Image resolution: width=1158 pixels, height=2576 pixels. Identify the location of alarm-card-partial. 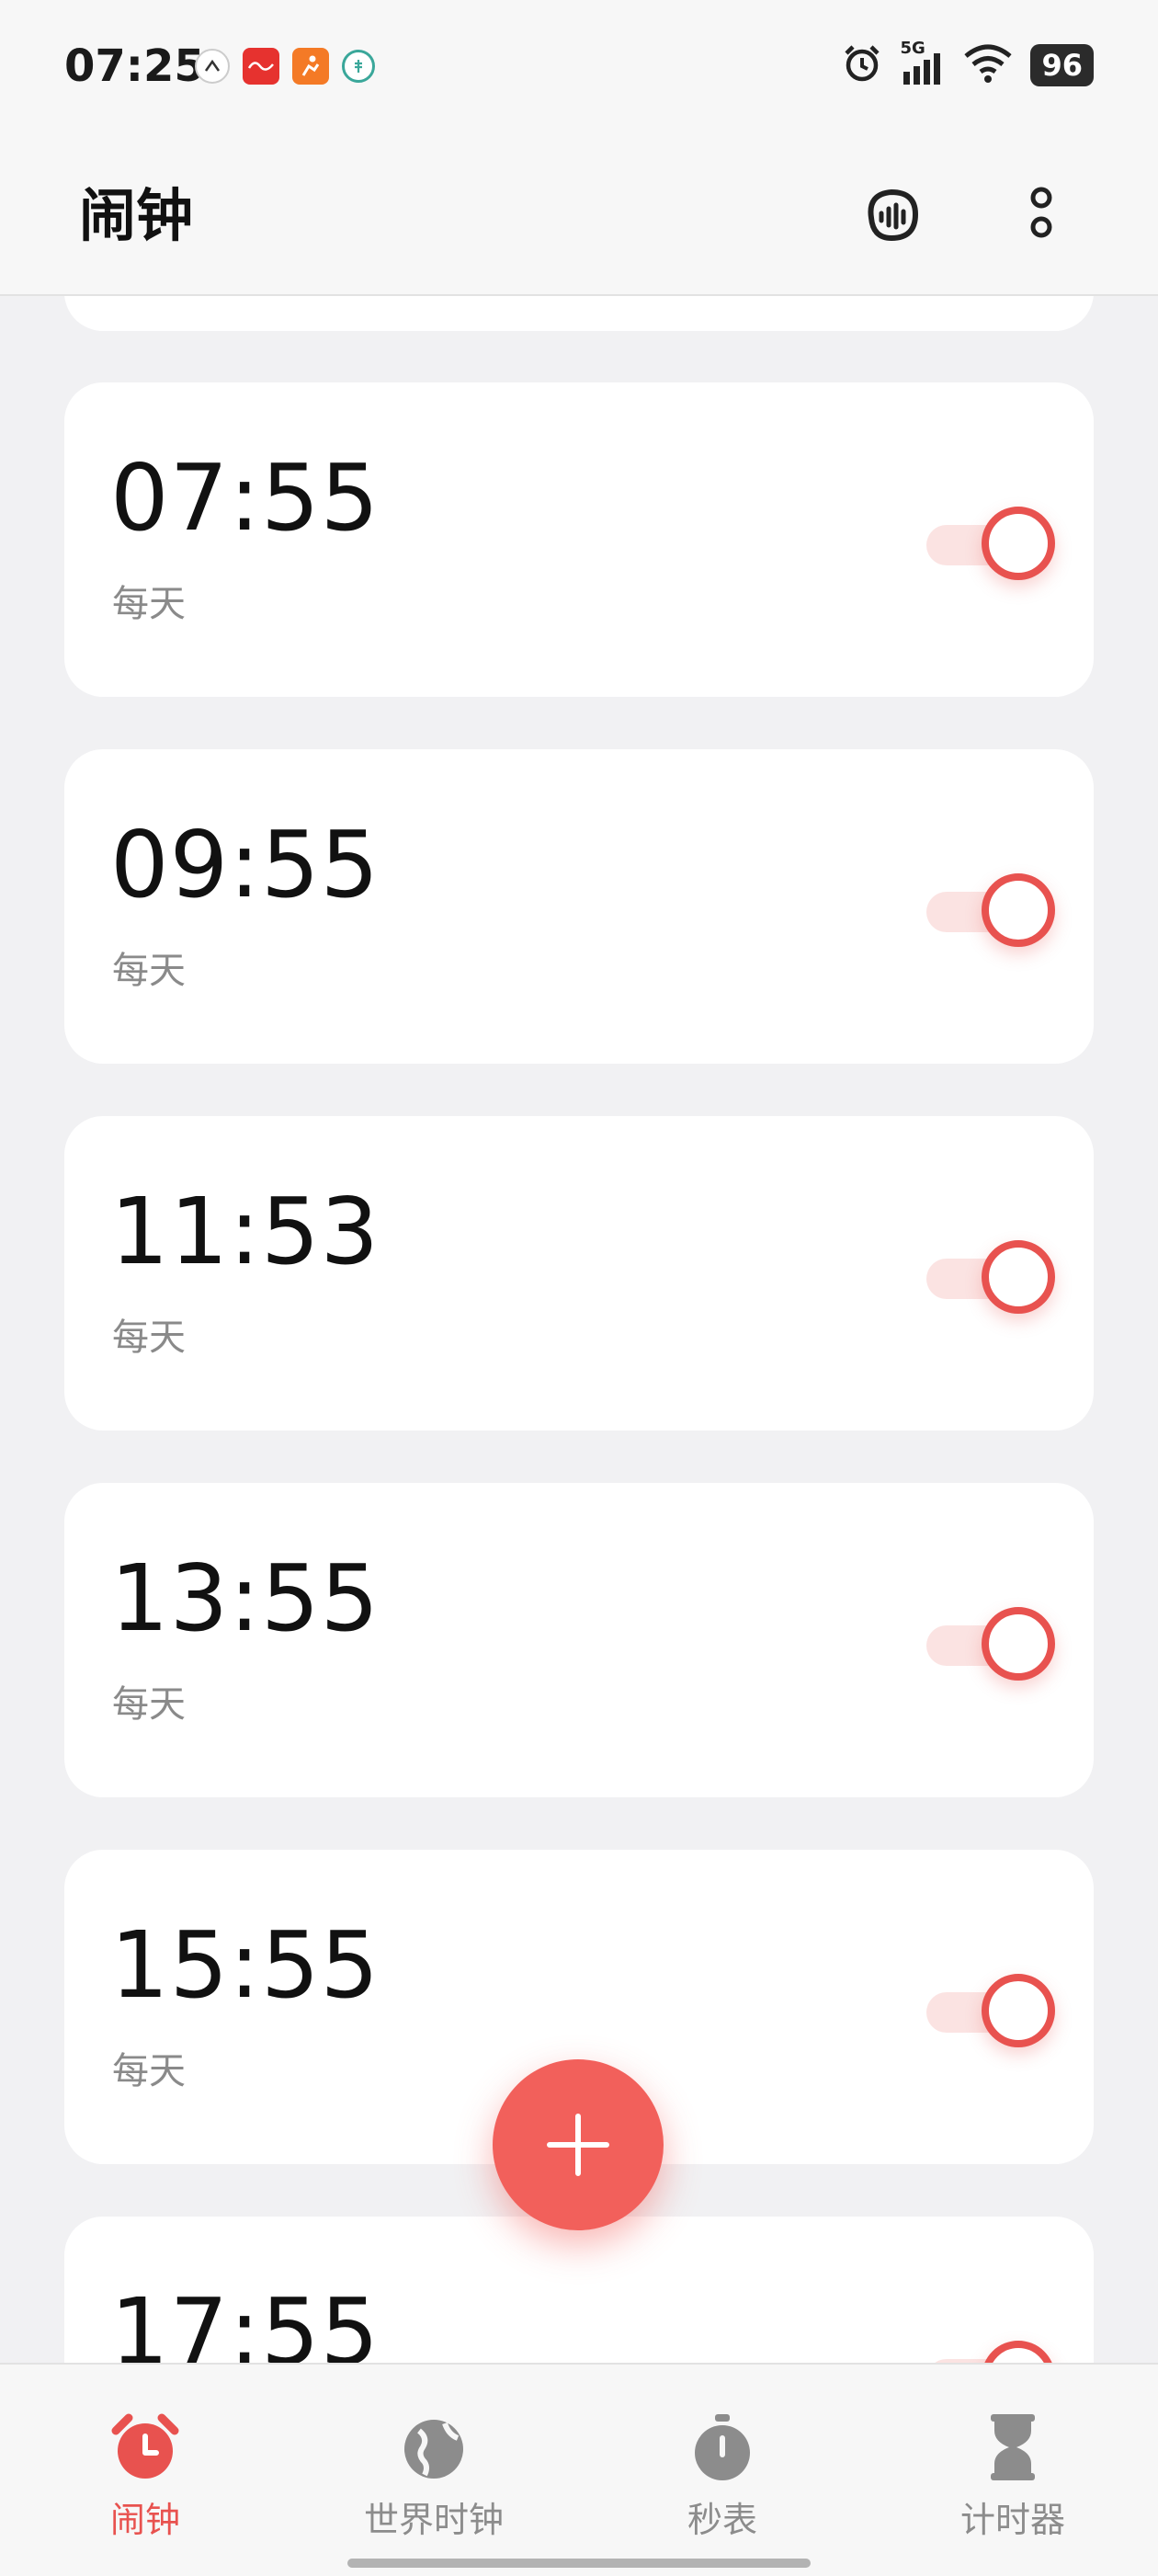
(579, 313).